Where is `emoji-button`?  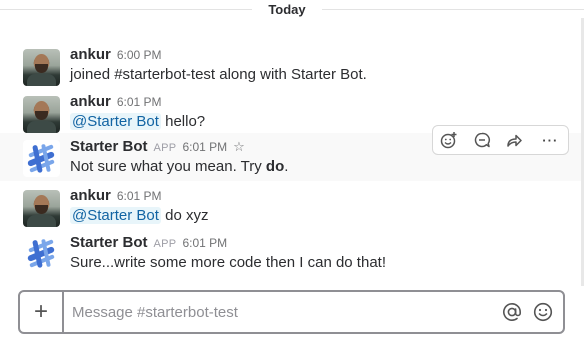
emoji-button is located at coordinates (543, 312).